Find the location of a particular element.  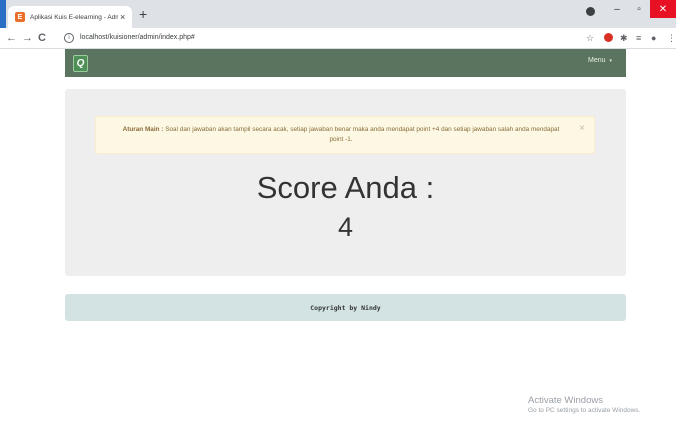

app-navbar: Q Menu ▾ is located at coordinates (345, 63).